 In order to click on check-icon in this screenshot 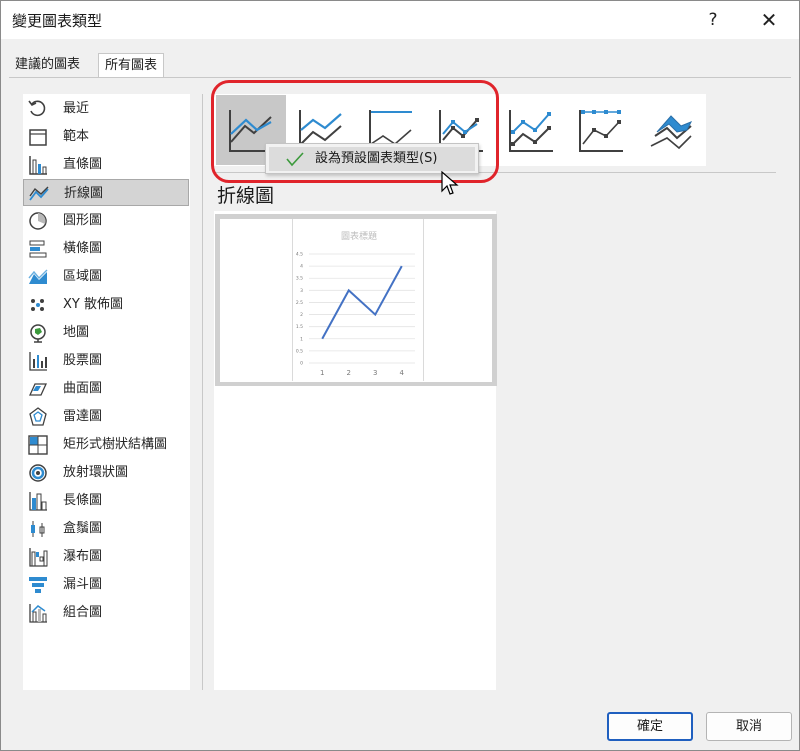, I will do `click(295, 159)`.